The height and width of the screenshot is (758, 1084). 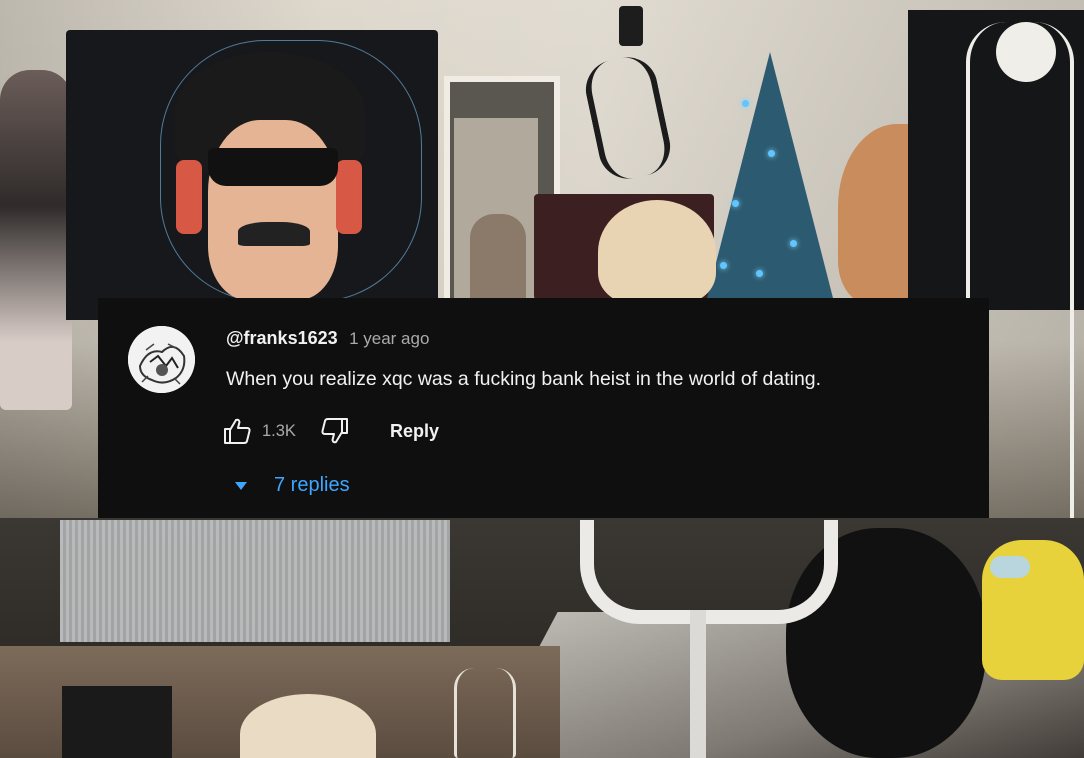 I want to click on gaming-chair, so click(x=709, y=572).